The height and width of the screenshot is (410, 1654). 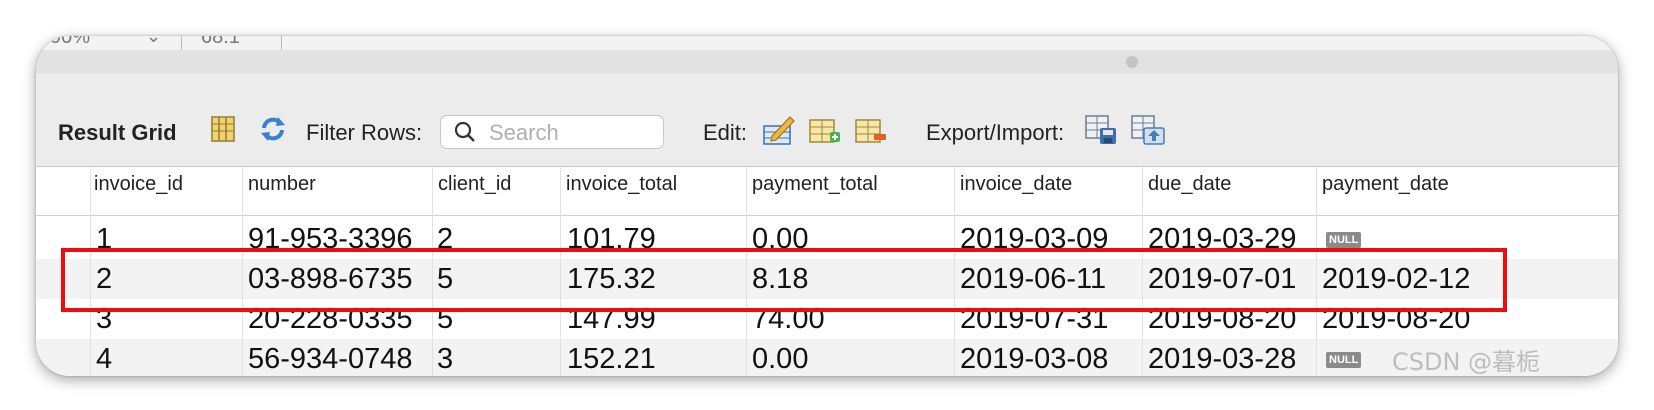 I want to click on filter-rows-label: Filter Rows:, so click(x=364, y=132).